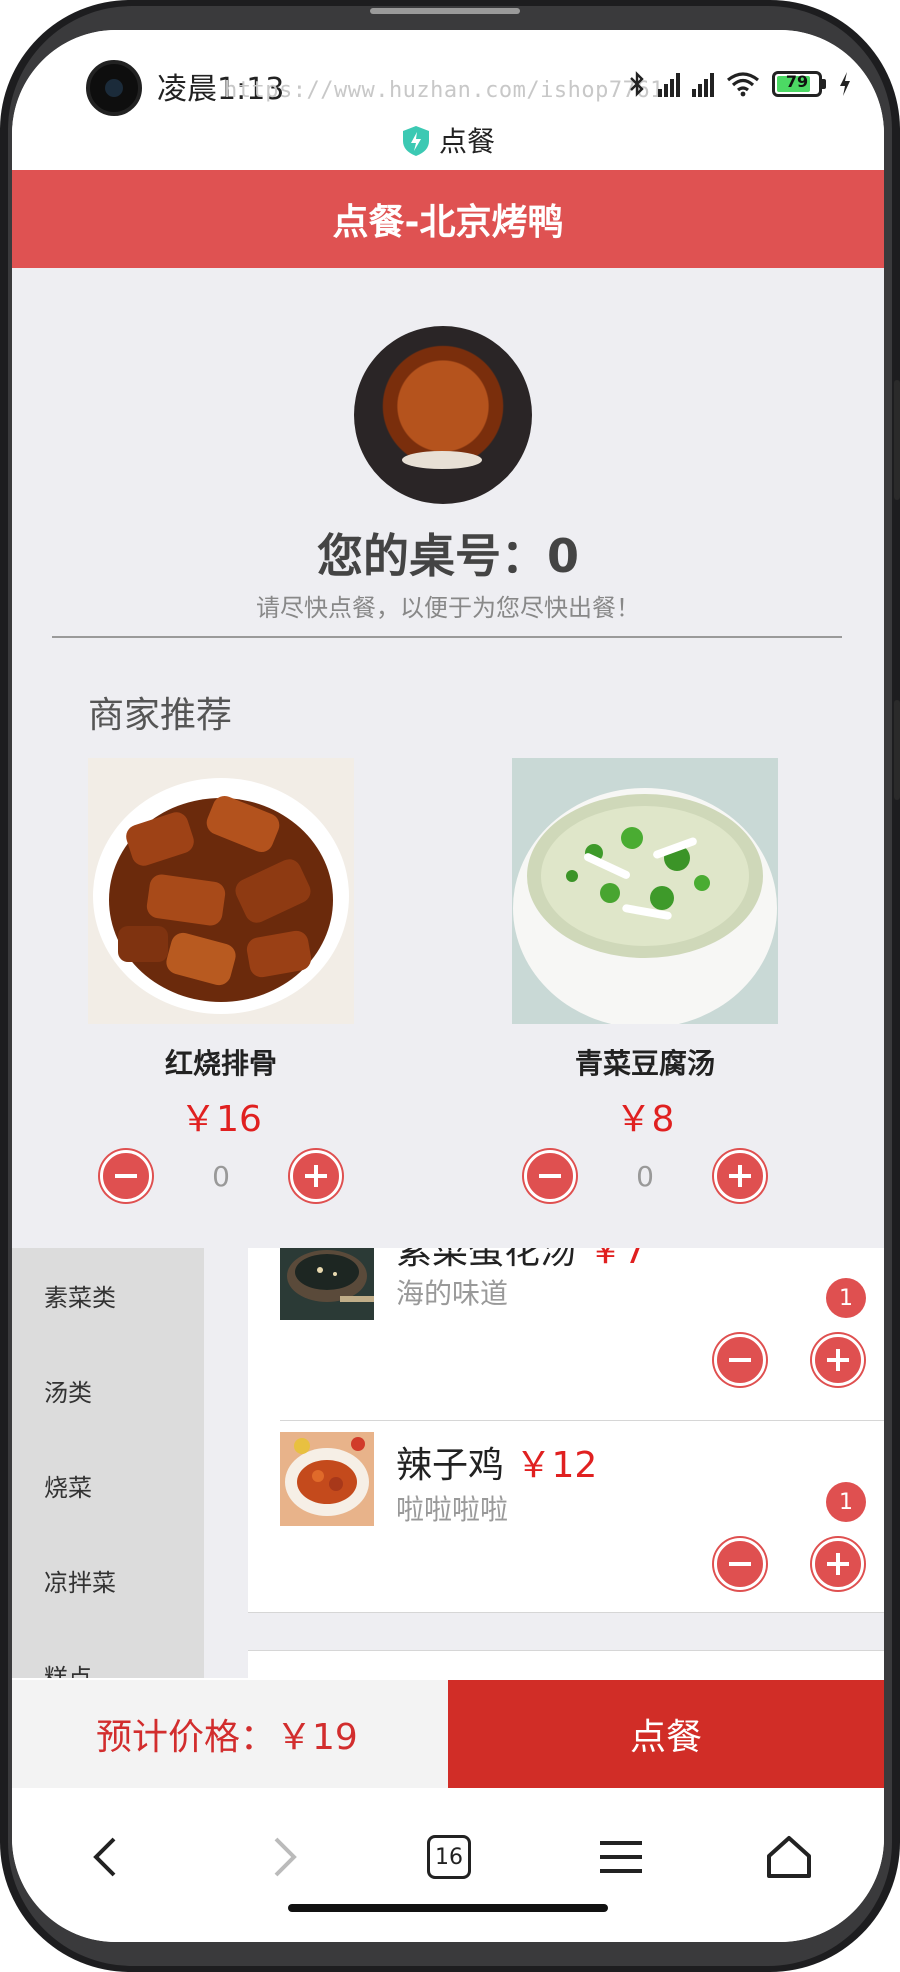  What do you see at coordinates (669, 84) in the screenshot?
I see `signal-1-icon` at bounding box center [669, 84].